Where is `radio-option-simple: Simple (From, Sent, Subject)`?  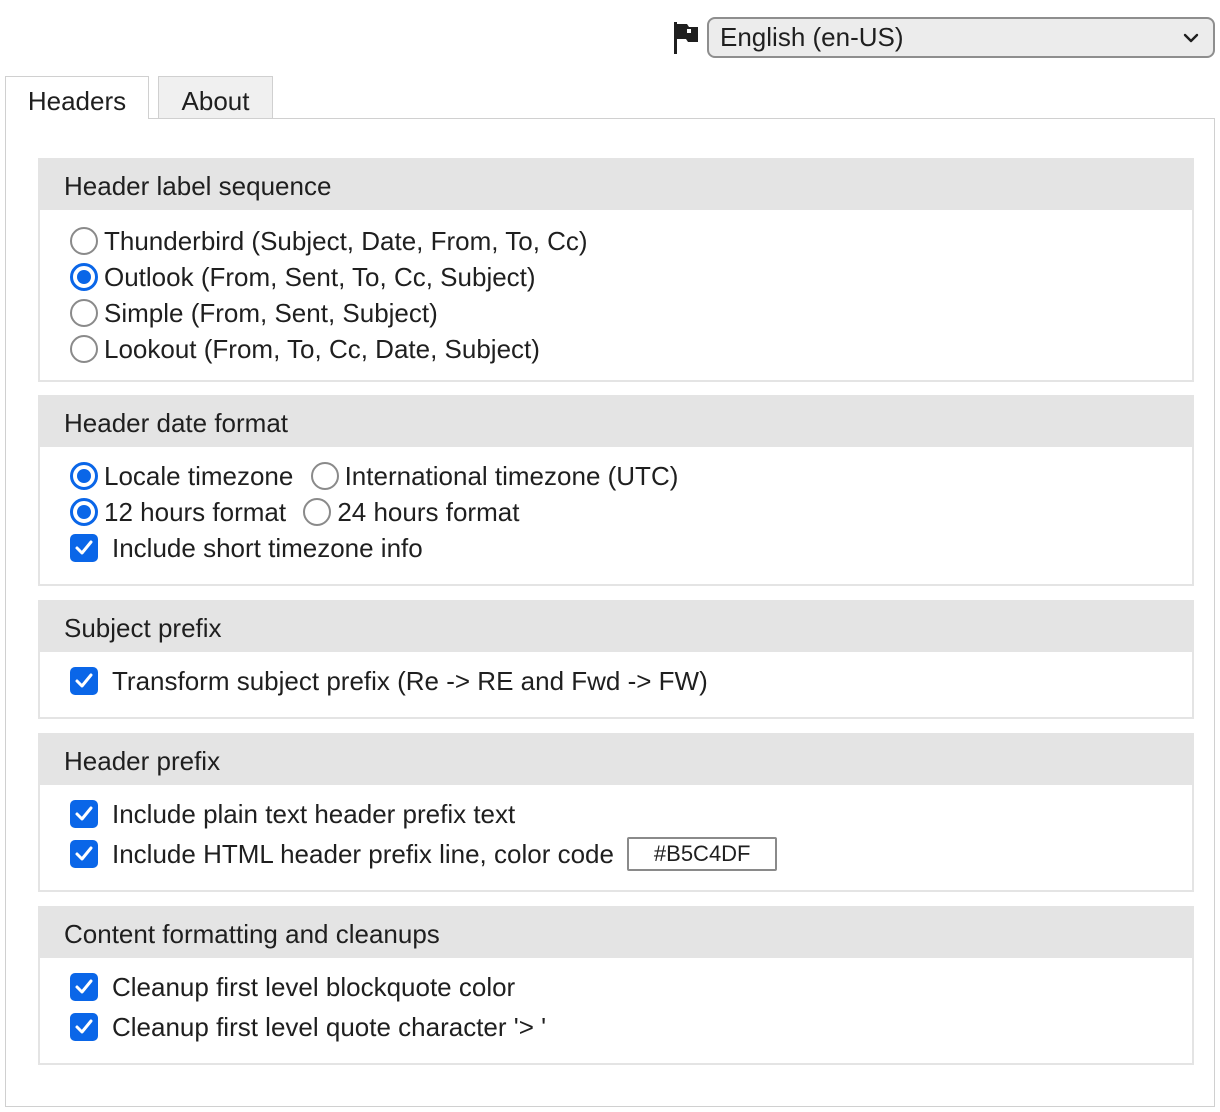 radio-option-simple: Simple (From, Sent, Subject) is located at coordinates (254, 313).